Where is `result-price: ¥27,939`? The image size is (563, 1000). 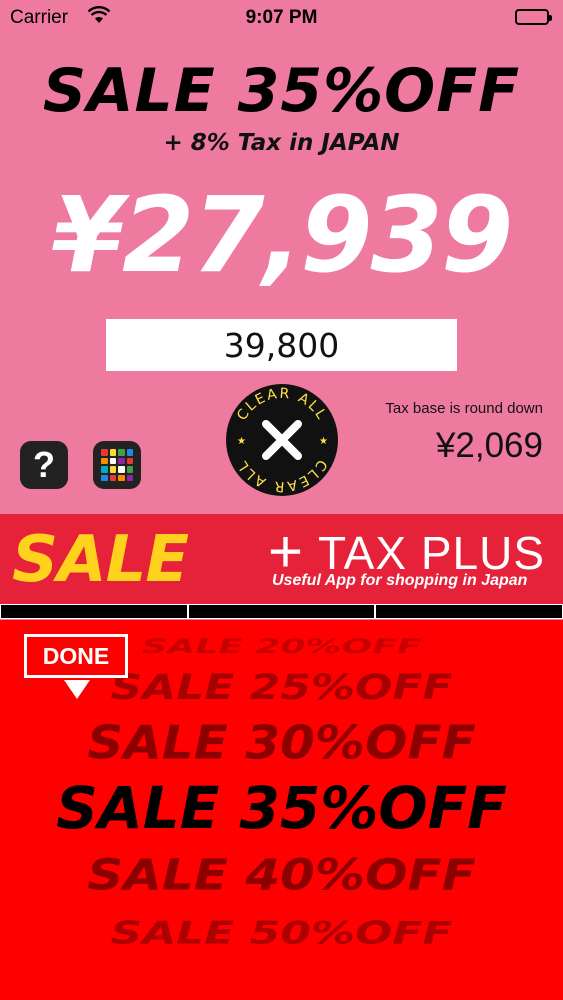
result-price: ¥27,939 is located at coordinates (282, 235).